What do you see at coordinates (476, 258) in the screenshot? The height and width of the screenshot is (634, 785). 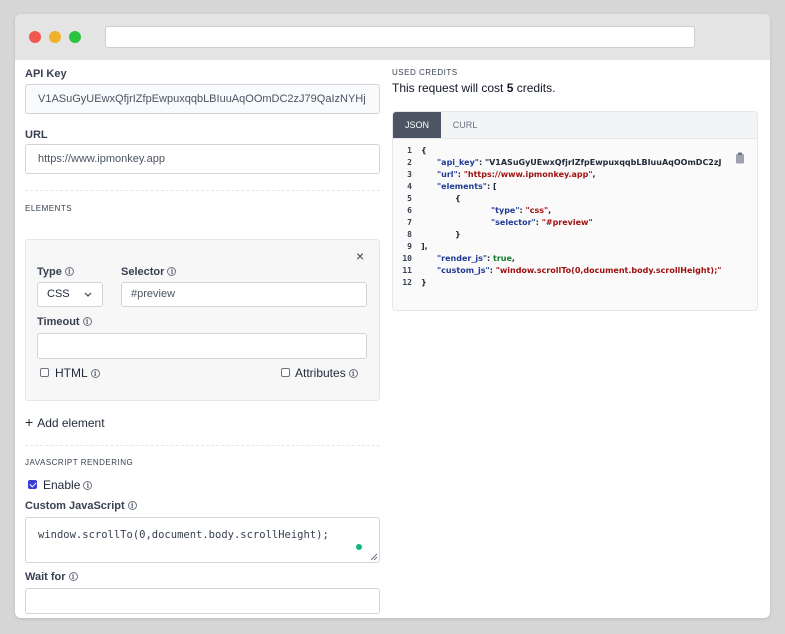 I see `code-text: "render_js": true,` at bounding box center [476, 258].